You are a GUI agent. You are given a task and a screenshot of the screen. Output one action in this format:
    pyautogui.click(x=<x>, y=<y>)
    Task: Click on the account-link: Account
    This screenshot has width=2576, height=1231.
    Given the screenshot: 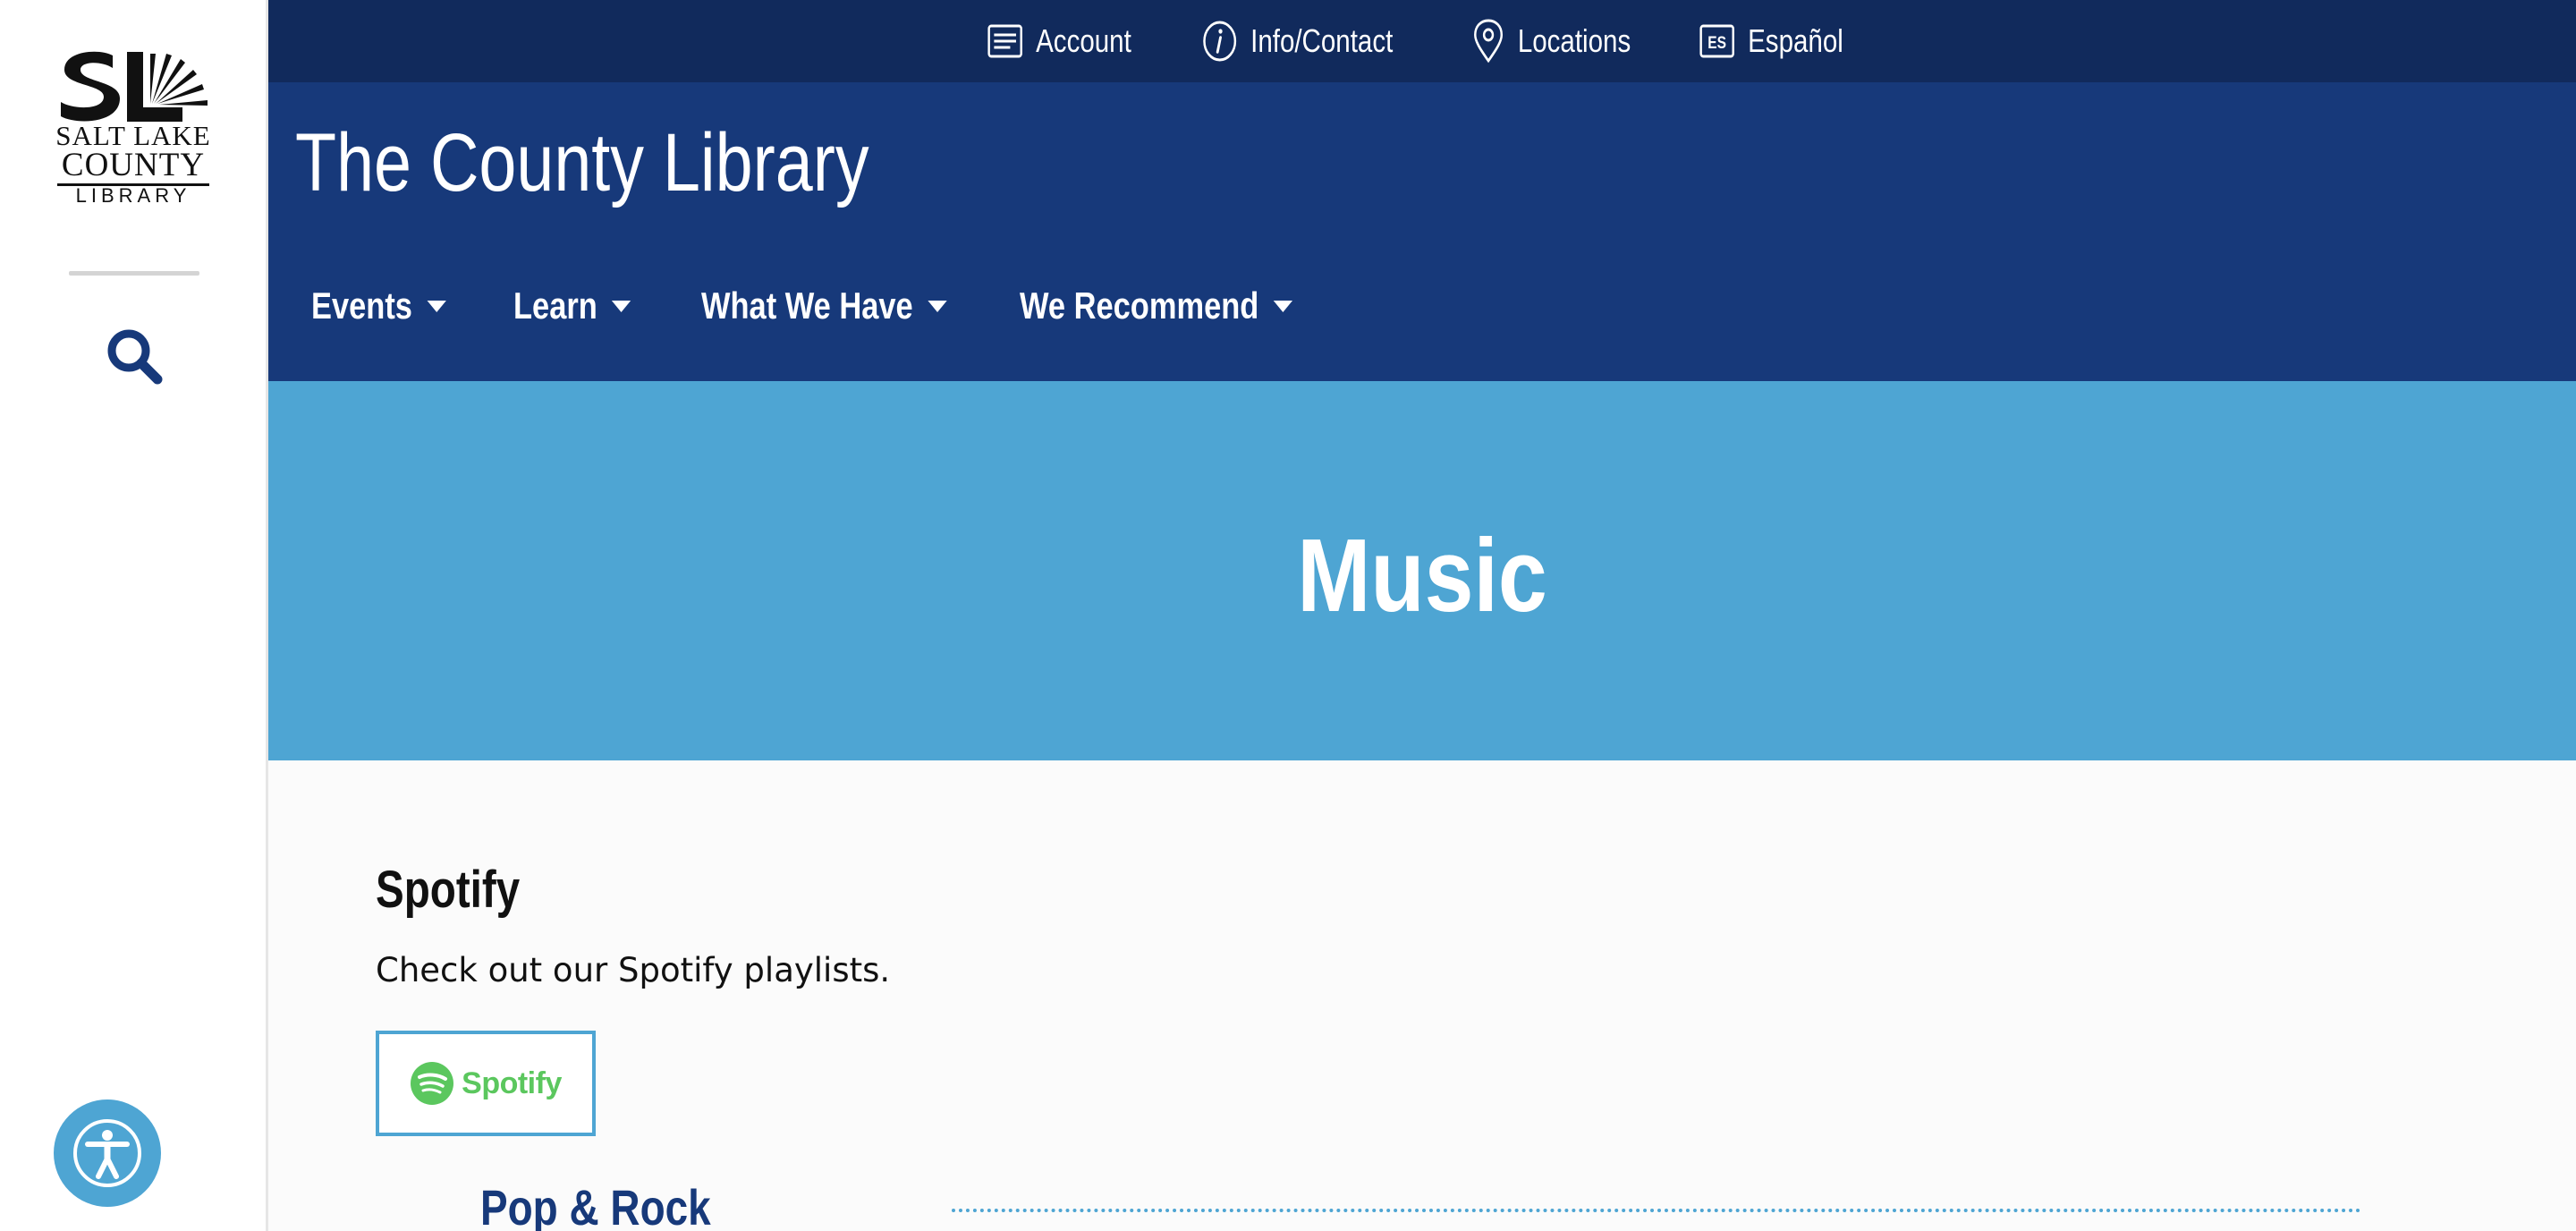 What is the action you would take?
    pyautogui.click(x=1059, y=41)
    